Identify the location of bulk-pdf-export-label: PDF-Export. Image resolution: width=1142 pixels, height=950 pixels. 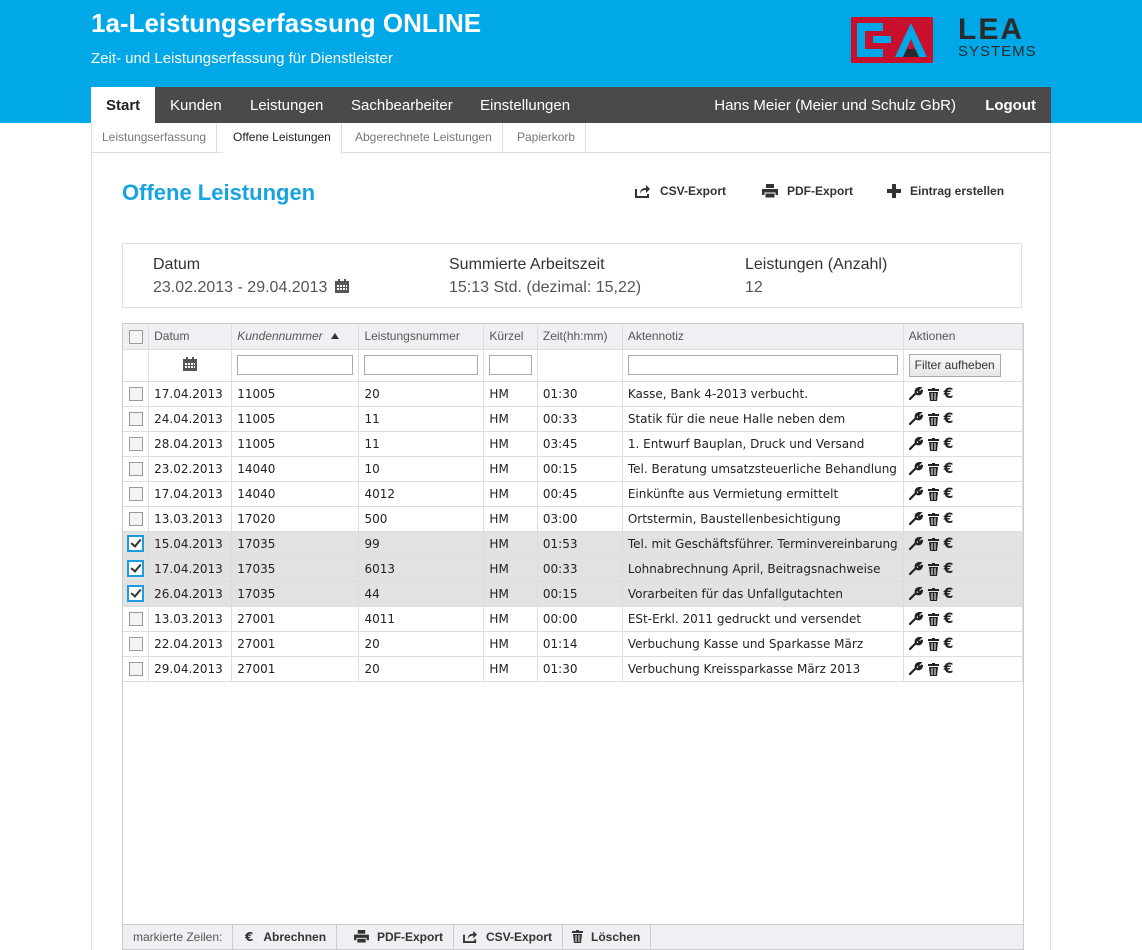
(410, 937).